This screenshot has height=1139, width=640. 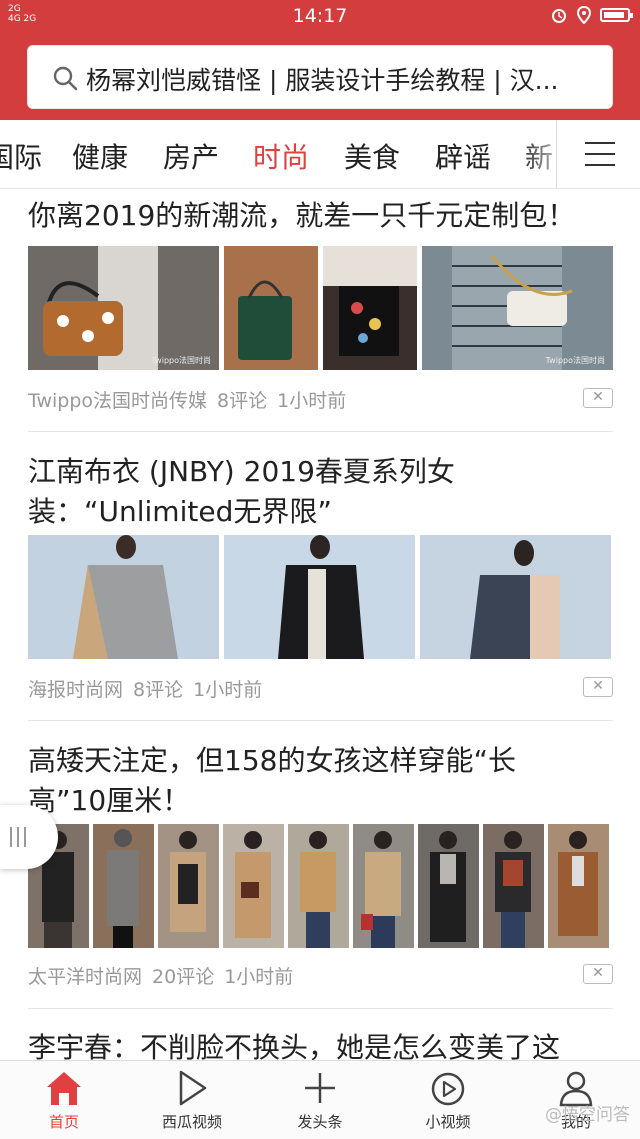 What do you see at coordinates (272, 780) in the screenshot?
I see `news-title: 高矮天注定，但158的女孩这样穿能“长高”10厘米！` at bounding box center [272, 780].